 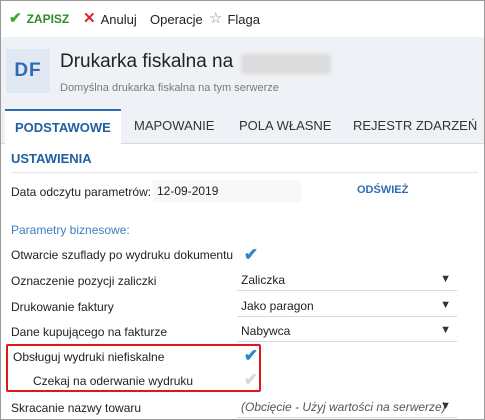 I want to click on select-value: (Obcięcie - Użyj wartości na serwerze), so click(x=343, y=407).